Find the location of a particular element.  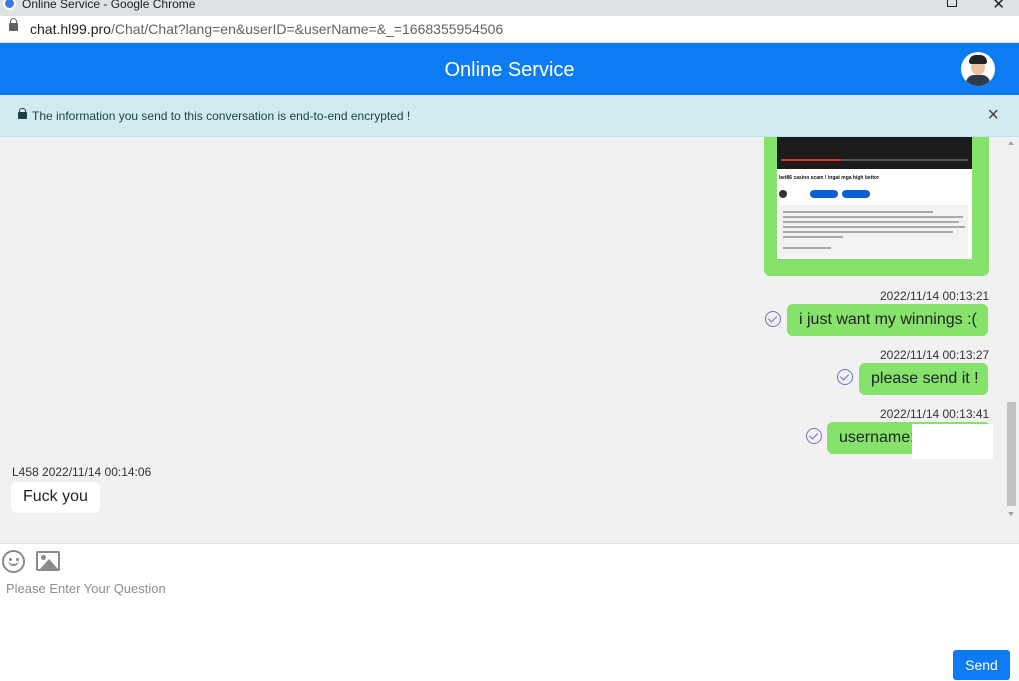

image-icon is located at coordinates (48, 561).